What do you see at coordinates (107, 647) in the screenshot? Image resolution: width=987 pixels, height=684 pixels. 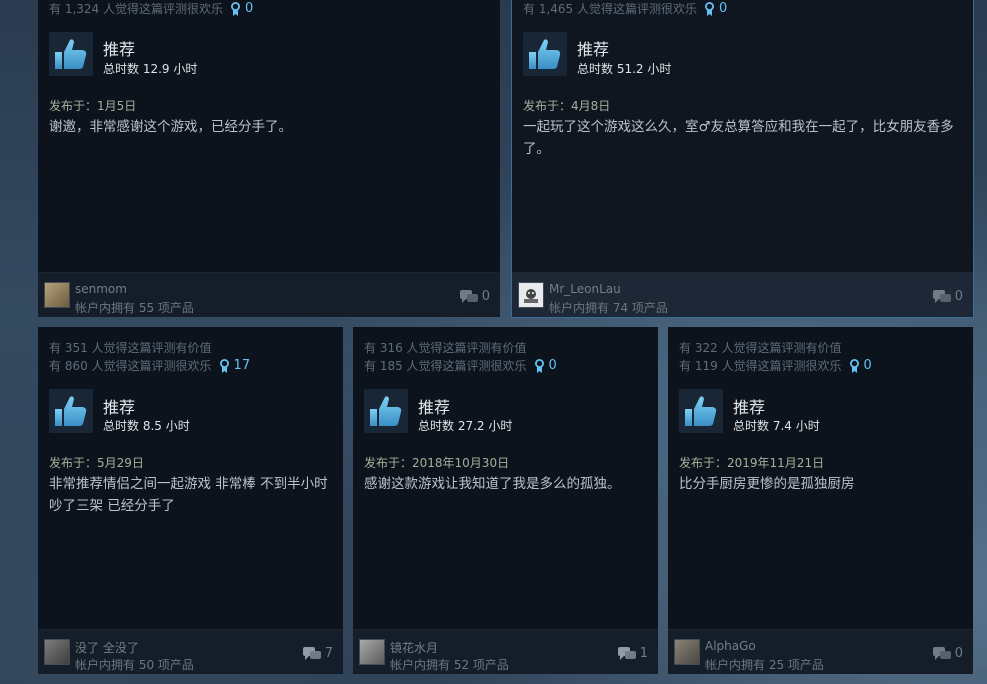 I see `author-name: 没了 全没了` at bounding box center [107, 647].